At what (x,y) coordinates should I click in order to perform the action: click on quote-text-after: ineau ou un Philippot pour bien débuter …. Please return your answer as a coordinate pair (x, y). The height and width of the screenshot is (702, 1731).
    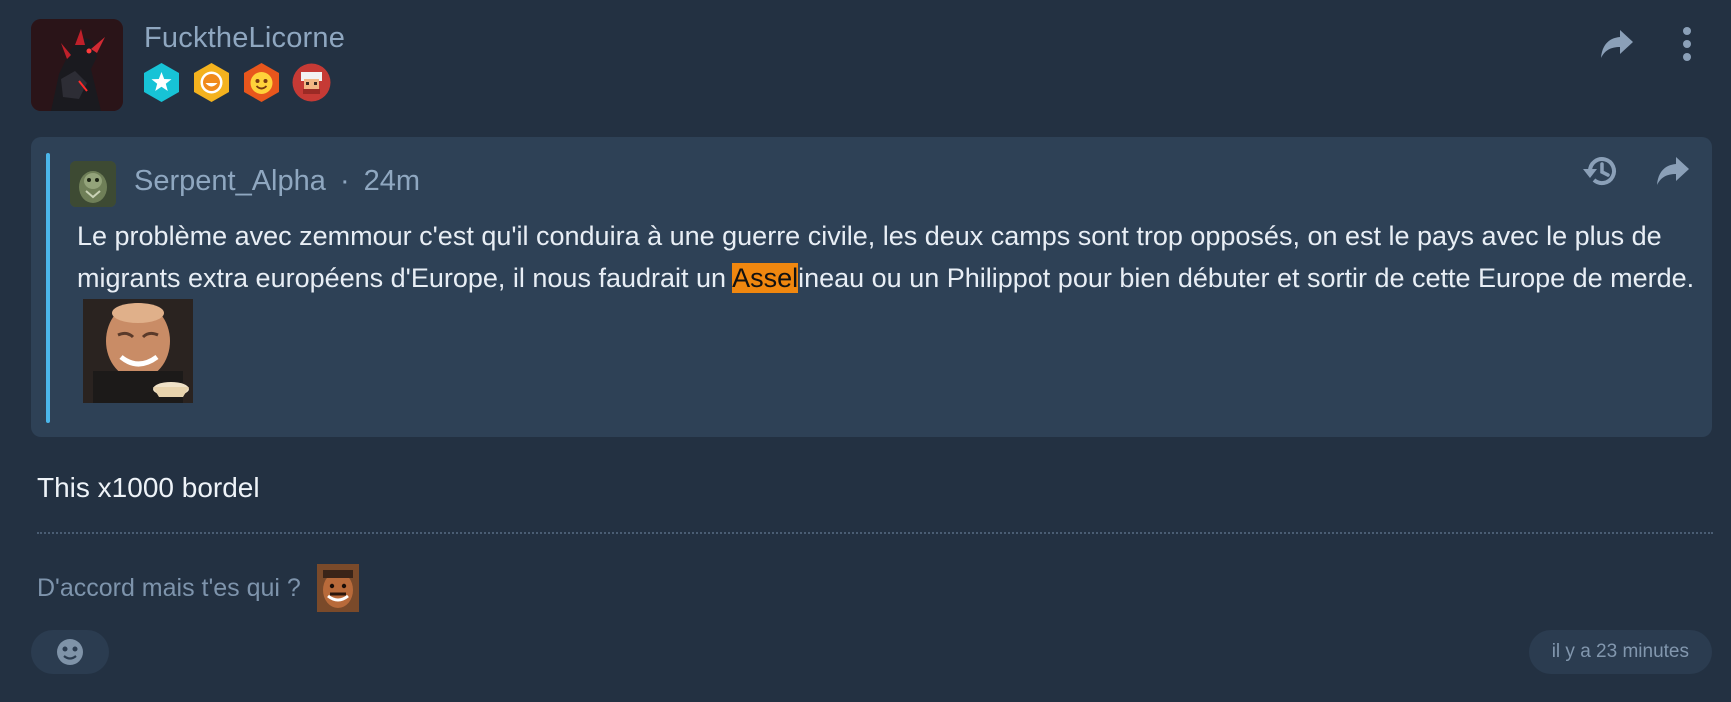
    Looking at the image, I should click on (1246, 278).